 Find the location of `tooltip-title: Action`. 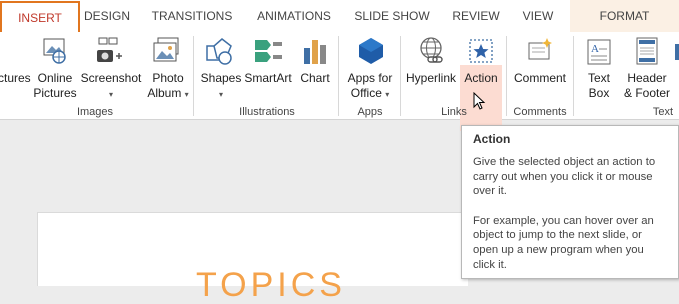

tooltip-title: Action is located at coordinates (492, 139).